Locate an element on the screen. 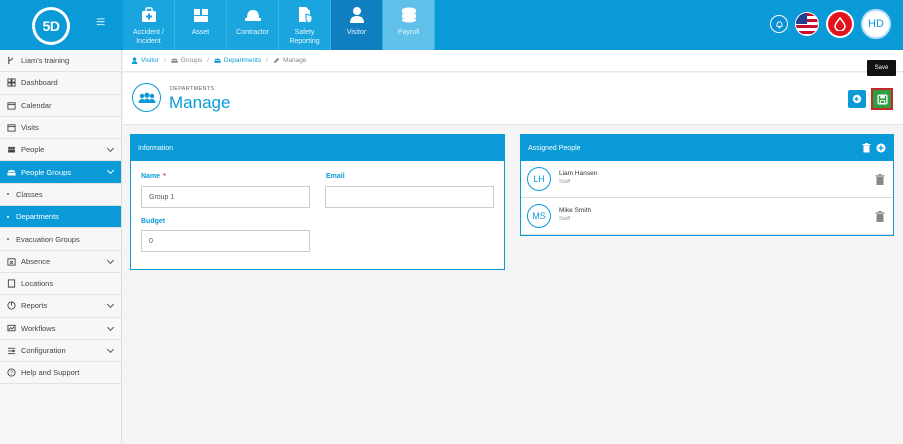  panel-title: Assigned People is located at coordinates (554, 148).